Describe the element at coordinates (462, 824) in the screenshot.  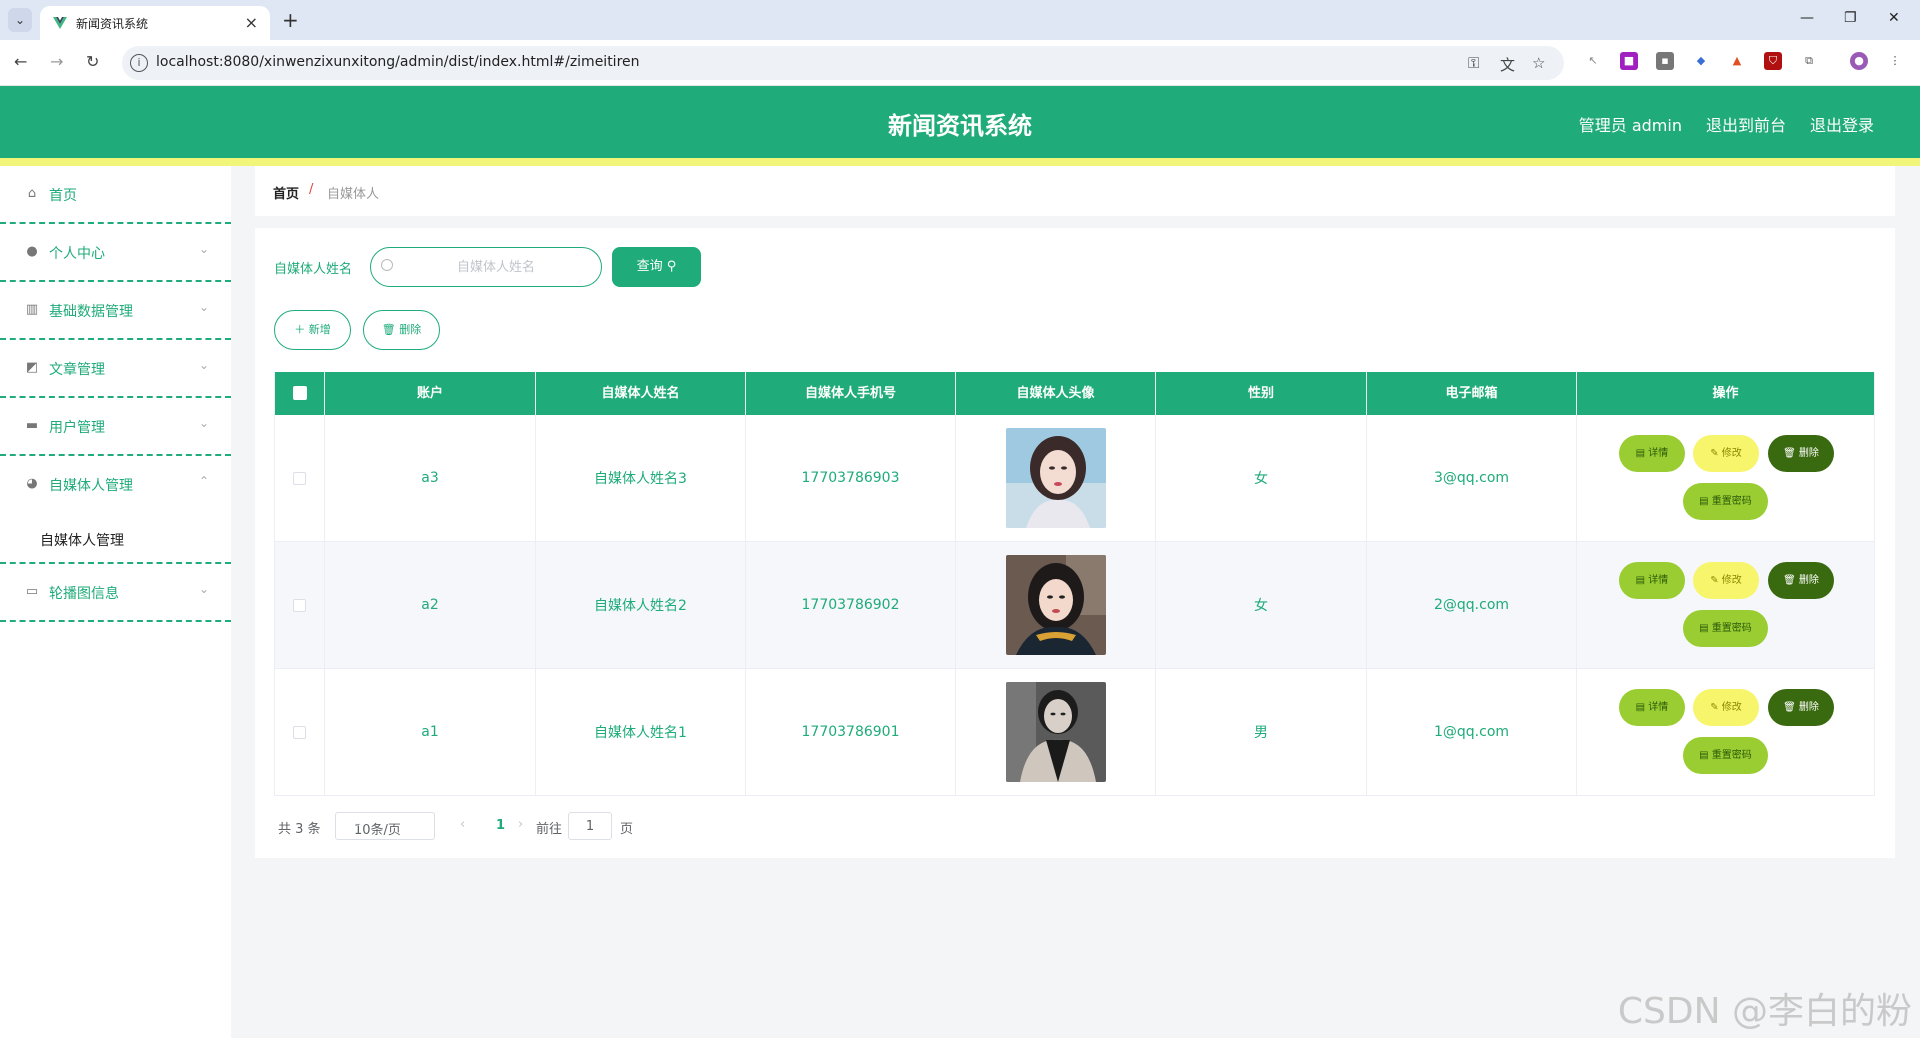
I see `prev-page-icon: ‹` at that location.